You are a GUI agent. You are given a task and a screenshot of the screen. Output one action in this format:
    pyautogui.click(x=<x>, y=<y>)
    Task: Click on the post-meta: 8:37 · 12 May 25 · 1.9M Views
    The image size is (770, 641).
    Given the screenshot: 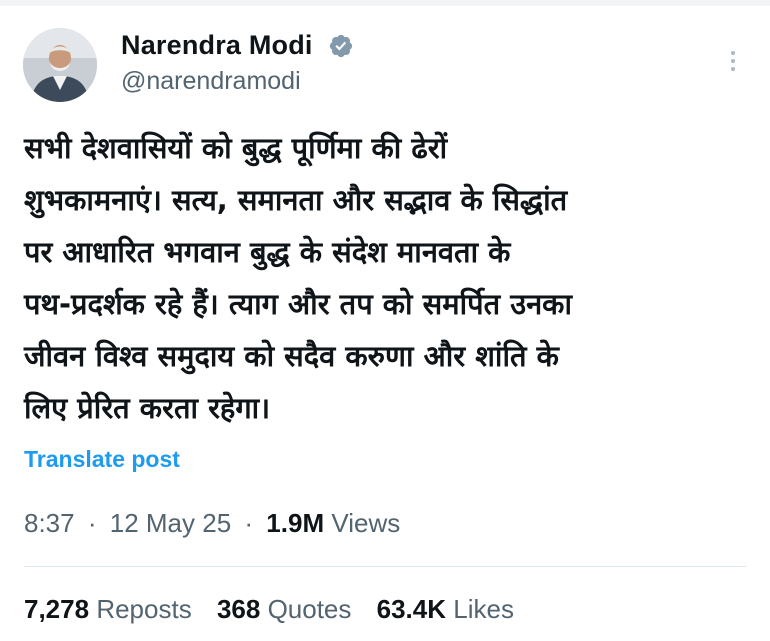 What is the action you would take?
    pyautogui.click(x=212, y=523)
    